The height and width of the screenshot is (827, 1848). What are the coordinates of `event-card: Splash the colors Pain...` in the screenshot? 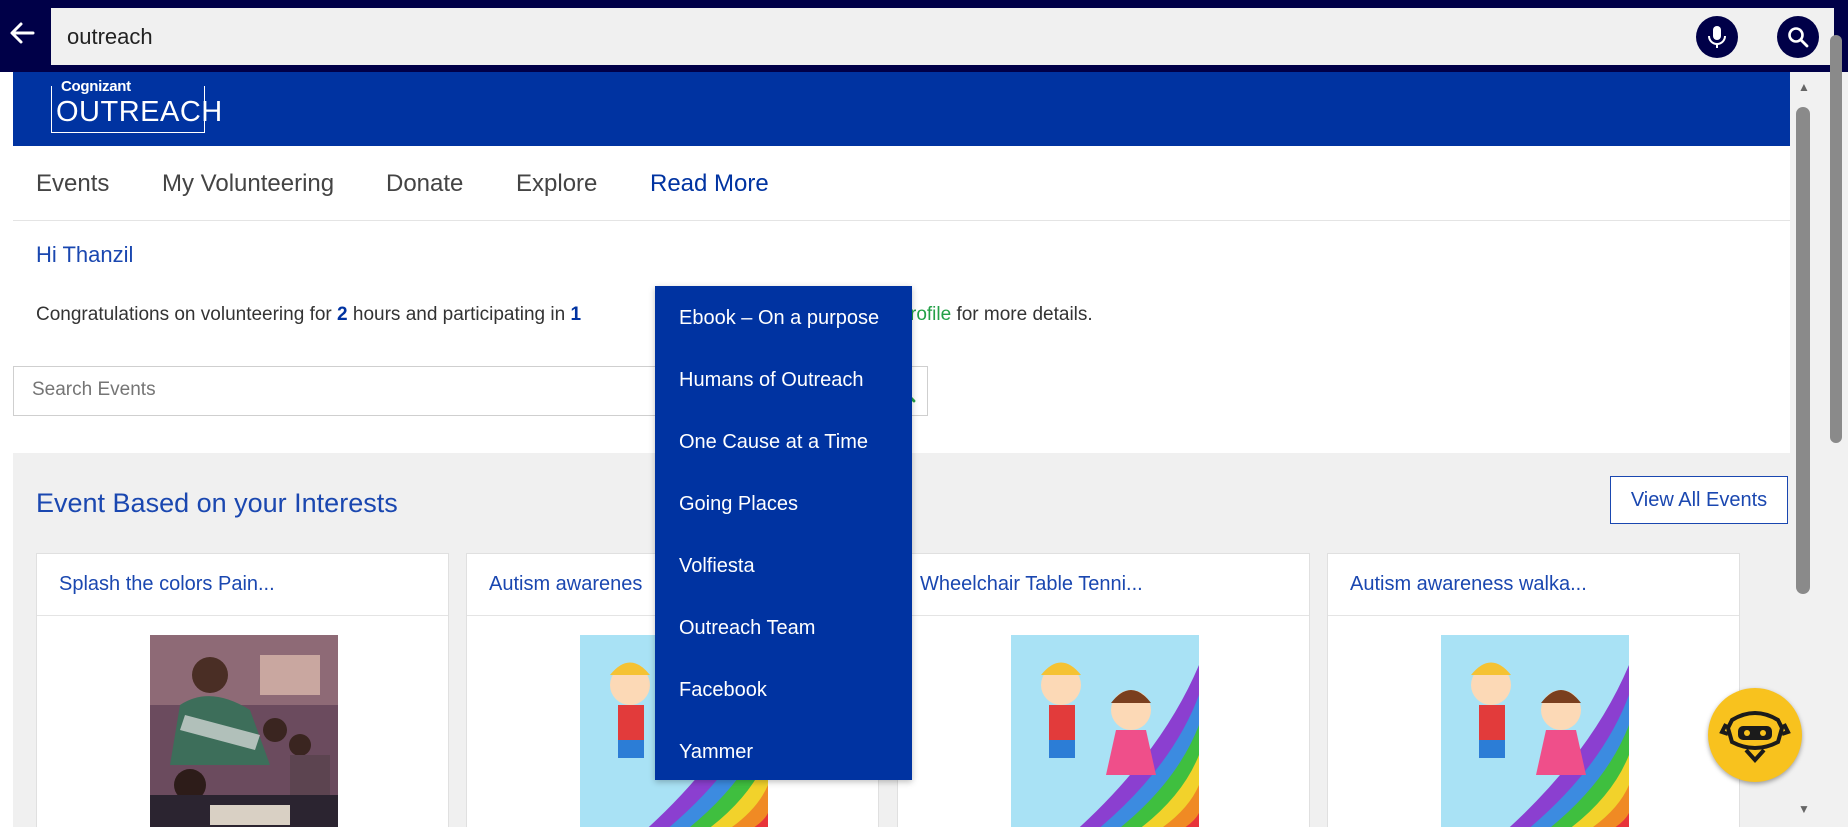 It's located at (242, 690).